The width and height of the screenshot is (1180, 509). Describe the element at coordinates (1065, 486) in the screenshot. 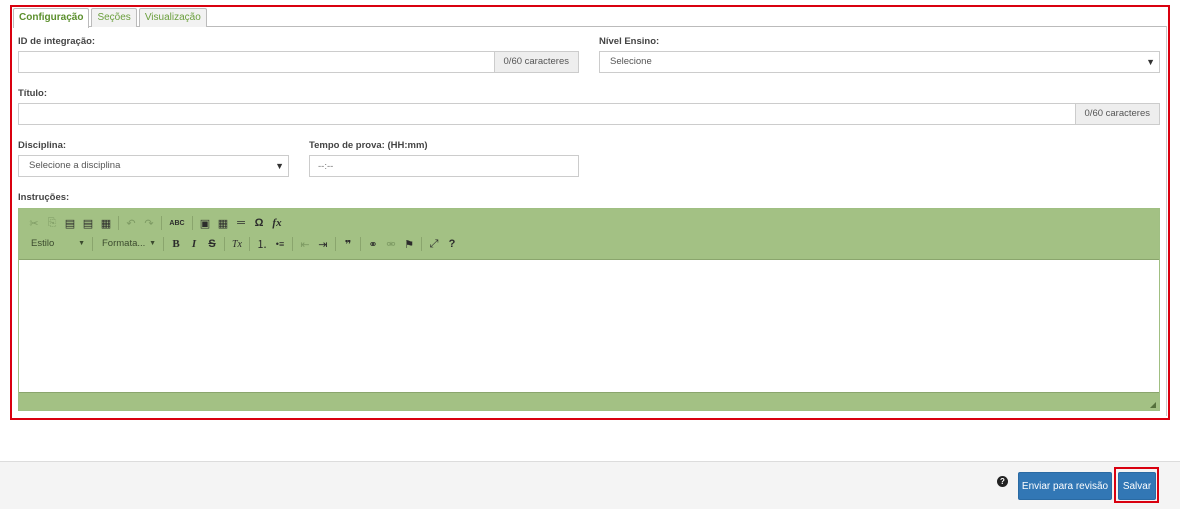

I see `send-for-review-button: Enviar para revisão` at that location.